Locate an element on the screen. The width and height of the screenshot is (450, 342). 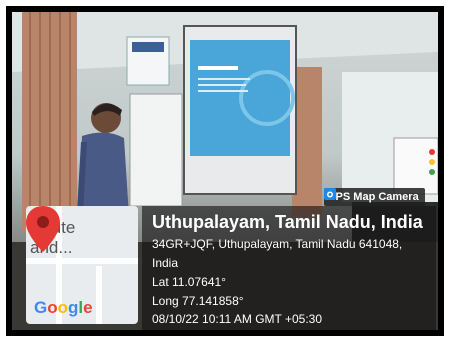
gps-map-camera-badge: GPS Map Camera is located at coordinates (374, 197).